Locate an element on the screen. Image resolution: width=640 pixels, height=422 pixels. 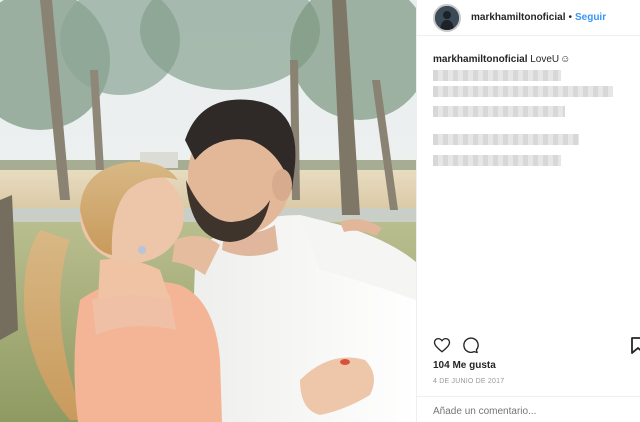
post-date: 4 DE JUNIO DE 2017 is located at coordinates (469, 381).